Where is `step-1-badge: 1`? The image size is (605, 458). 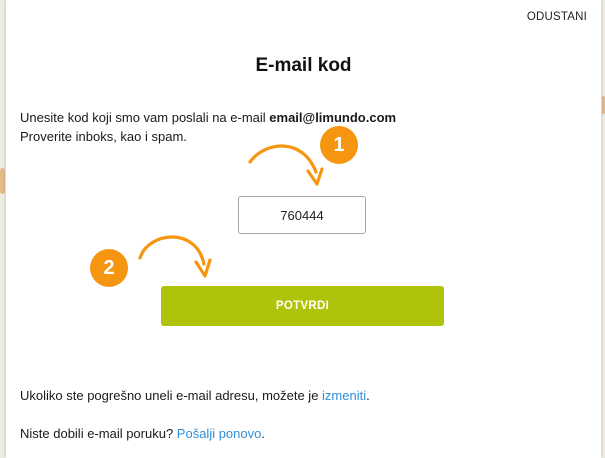 step-1-badge: 1 is located at coordinates (339, 145).